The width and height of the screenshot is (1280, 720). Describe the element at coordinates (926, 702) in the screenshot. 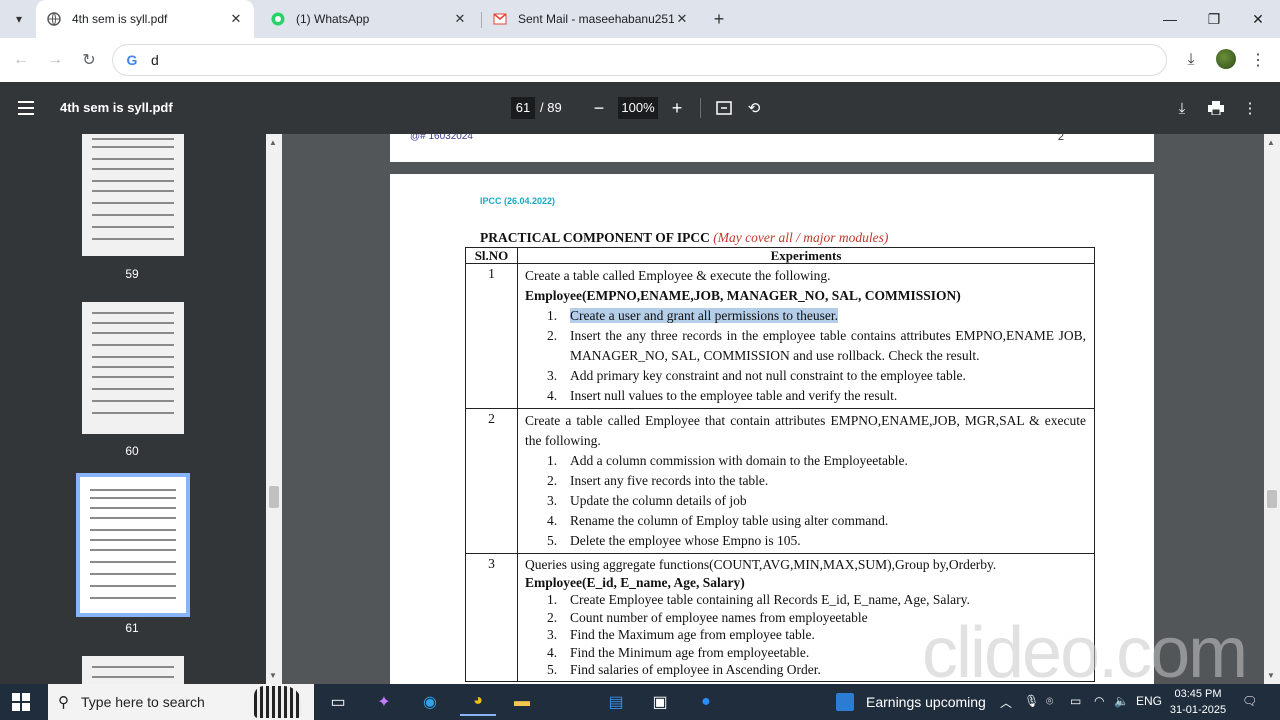

I see `news-text: Earnings upcoming` at that location.